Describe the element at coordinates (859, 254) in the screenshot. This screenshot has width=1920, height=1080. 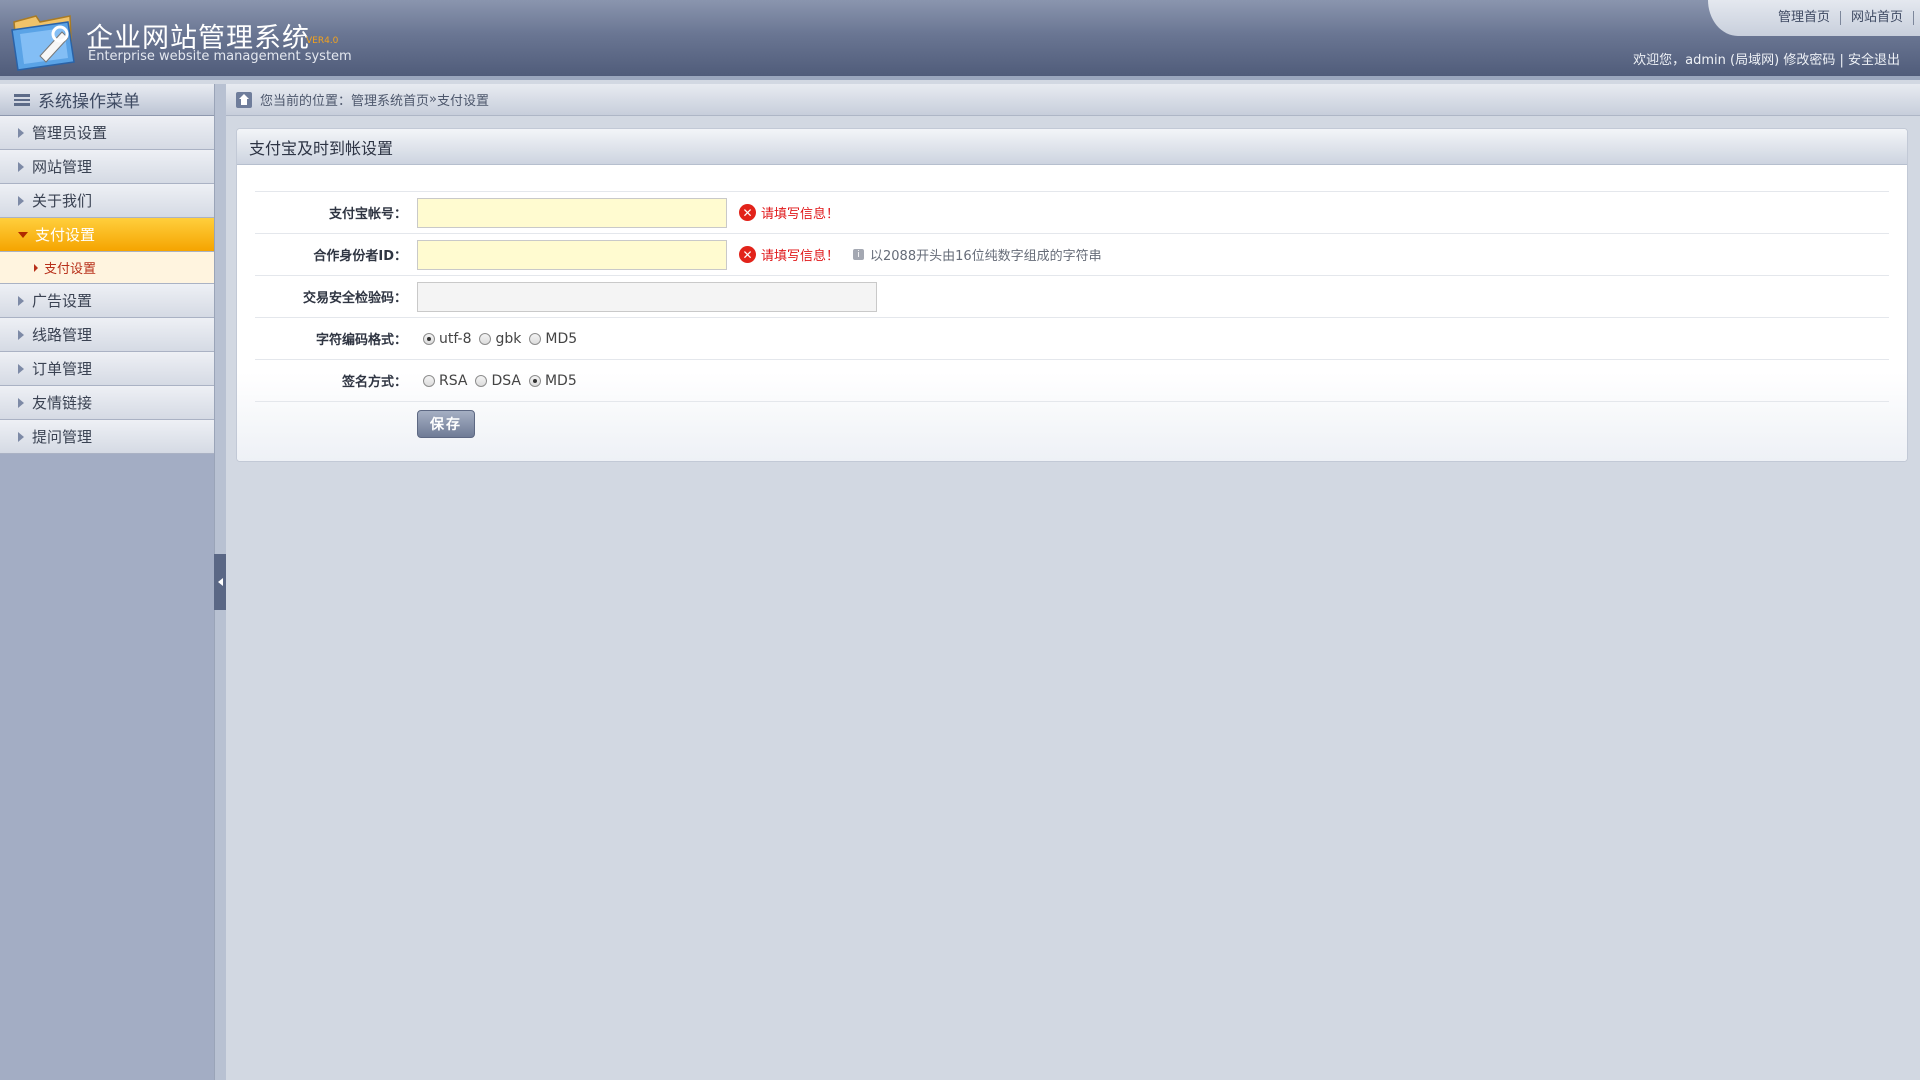
I see `info-icon: i` at that location.